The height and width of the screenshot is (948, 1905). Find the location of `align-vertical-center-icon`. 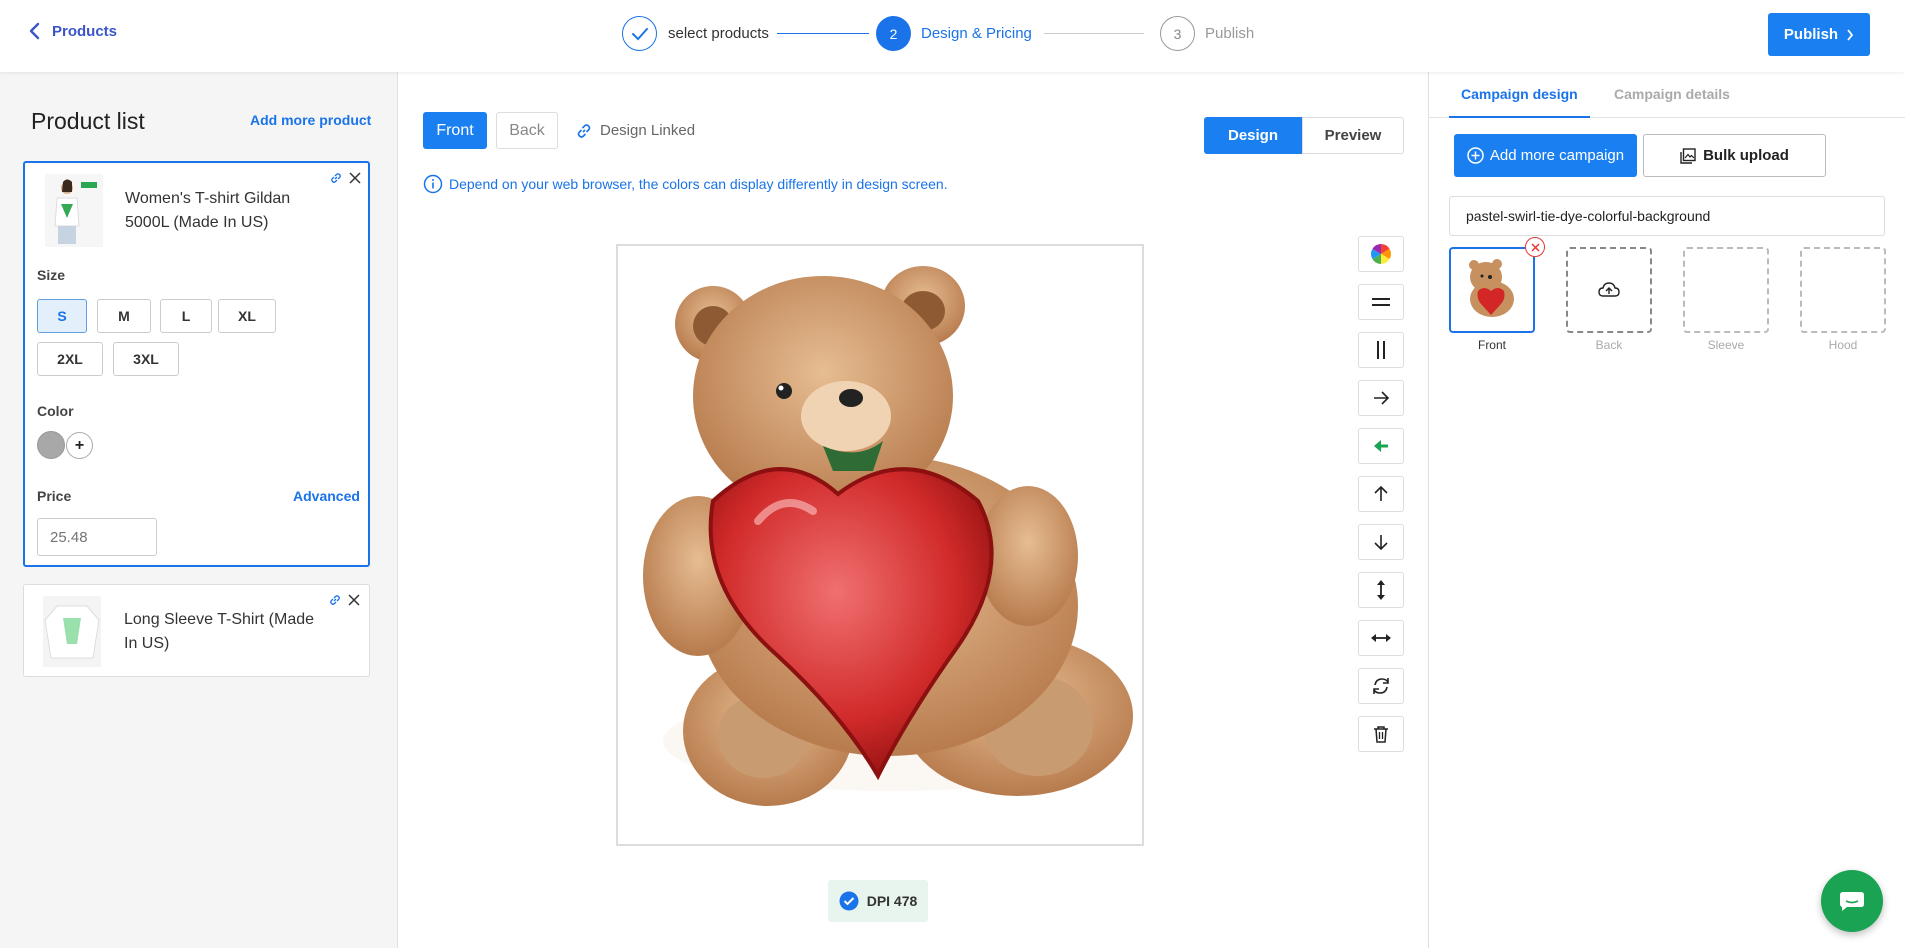

align-vertical-center-icon is located at coordinates (1381, 350).